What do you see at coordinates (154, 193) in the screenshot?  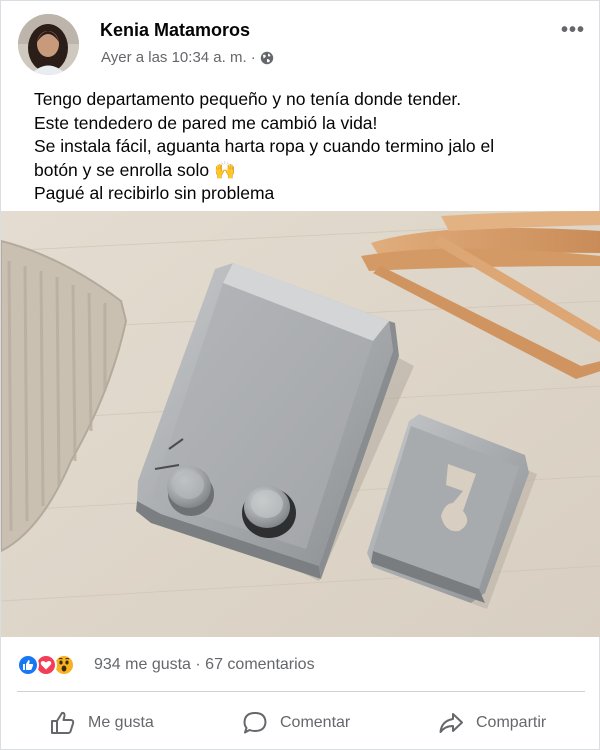 I see `post-text-line: Pagué al recibirlo sin problema` at bounding box center [154, 193].